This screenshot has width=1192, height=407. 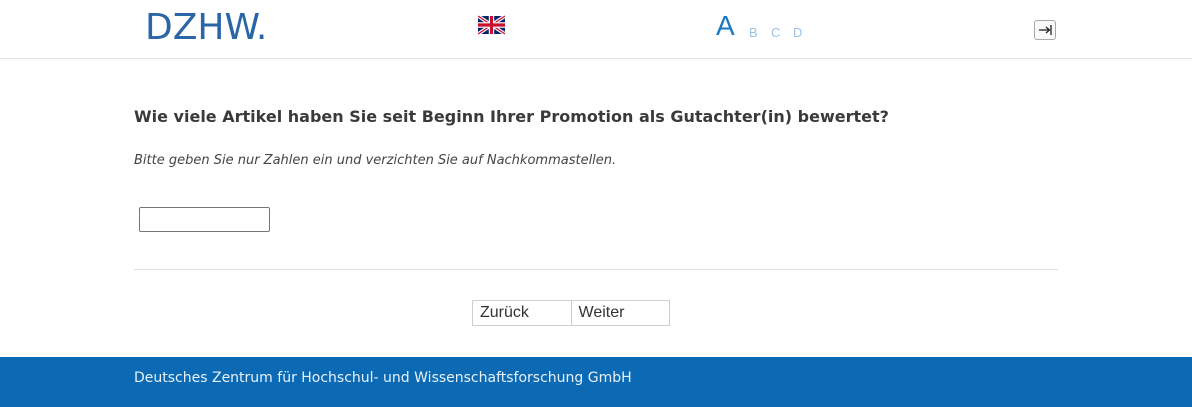 What do you see at coordinates (204, 219) in the screenshot?
I see `answer-input` at bounding box center [204, 219].